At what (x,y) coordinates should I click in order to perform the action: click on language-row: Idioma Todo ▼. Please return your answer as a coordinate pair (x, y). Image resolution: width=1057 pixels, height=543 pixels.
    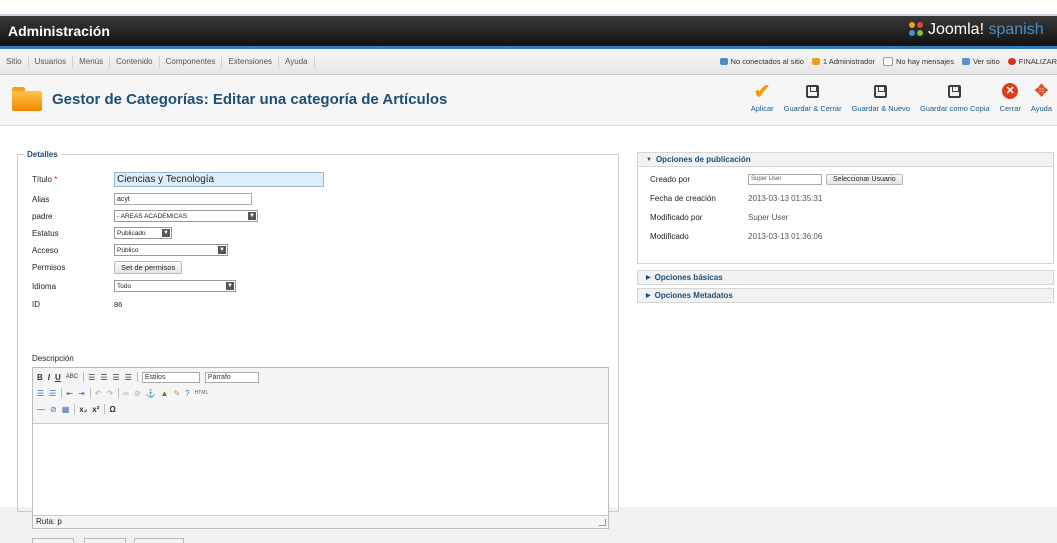
    Looking at the image, I should click on (134, 286).